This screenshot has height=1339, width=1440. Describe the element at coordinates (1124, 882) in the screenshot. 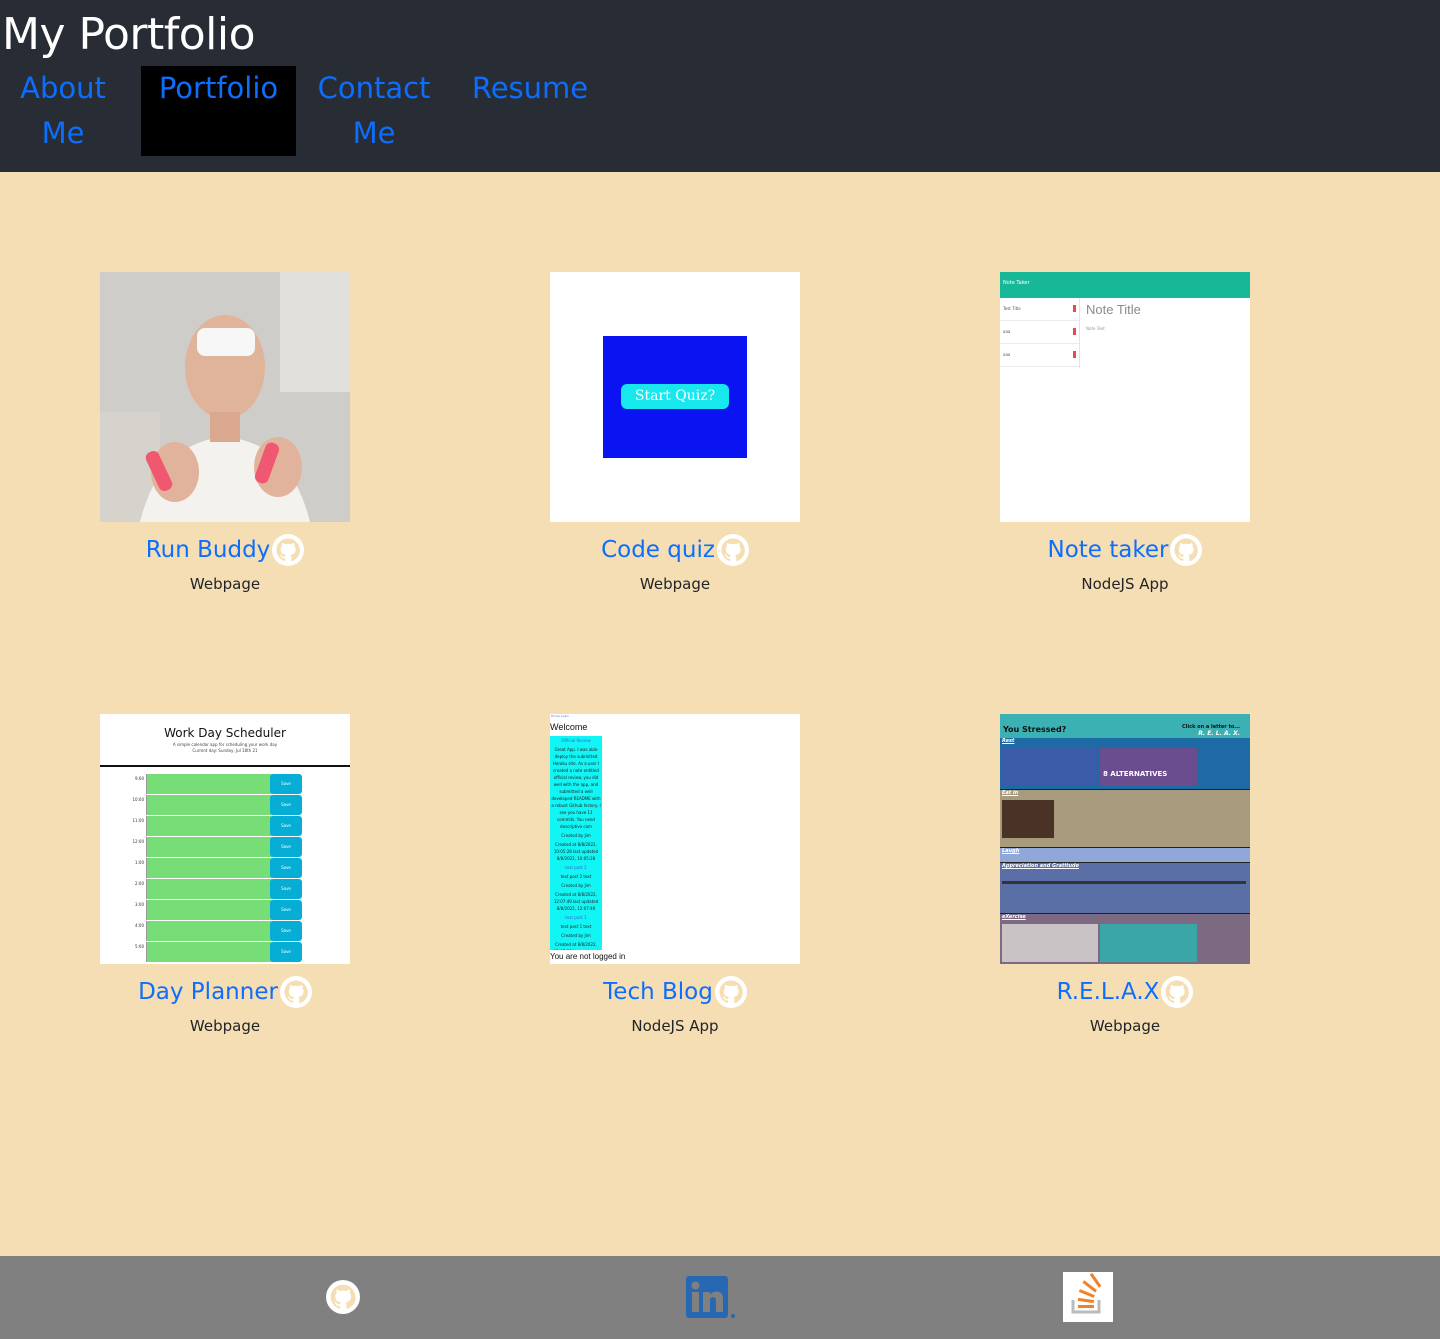

I see `gratitude-input` at that location.